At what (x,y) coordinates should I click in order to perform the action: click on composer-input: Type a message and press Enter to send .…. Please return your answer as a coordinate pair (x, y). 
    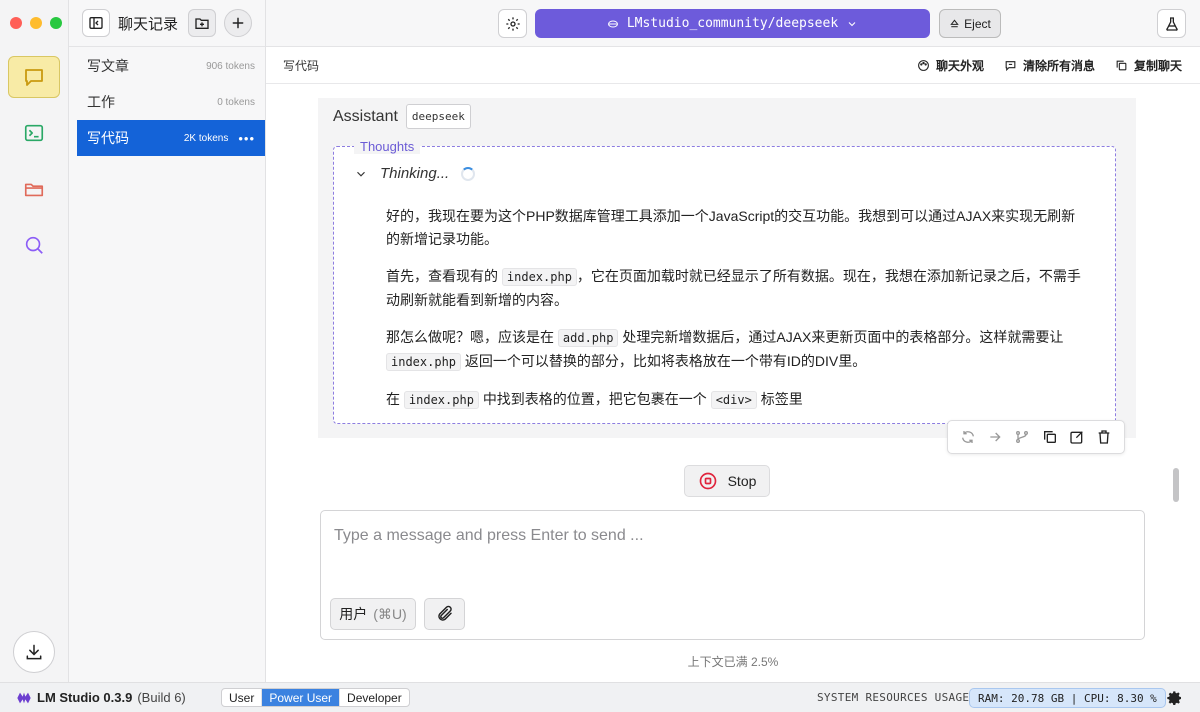
    Looking at the image, I should click on (489, 536).